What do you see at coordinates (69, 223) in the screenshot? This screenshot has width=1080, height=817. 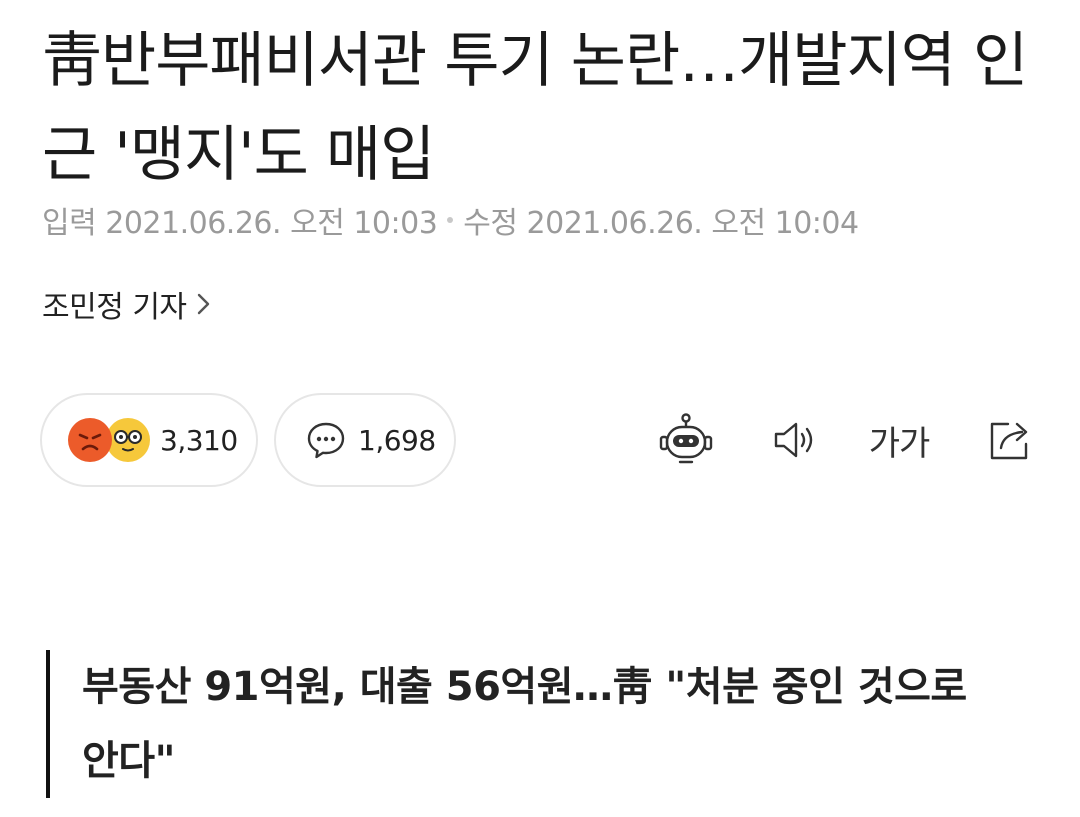 I see `input-label: 입력` at bounding box center [69, 223].